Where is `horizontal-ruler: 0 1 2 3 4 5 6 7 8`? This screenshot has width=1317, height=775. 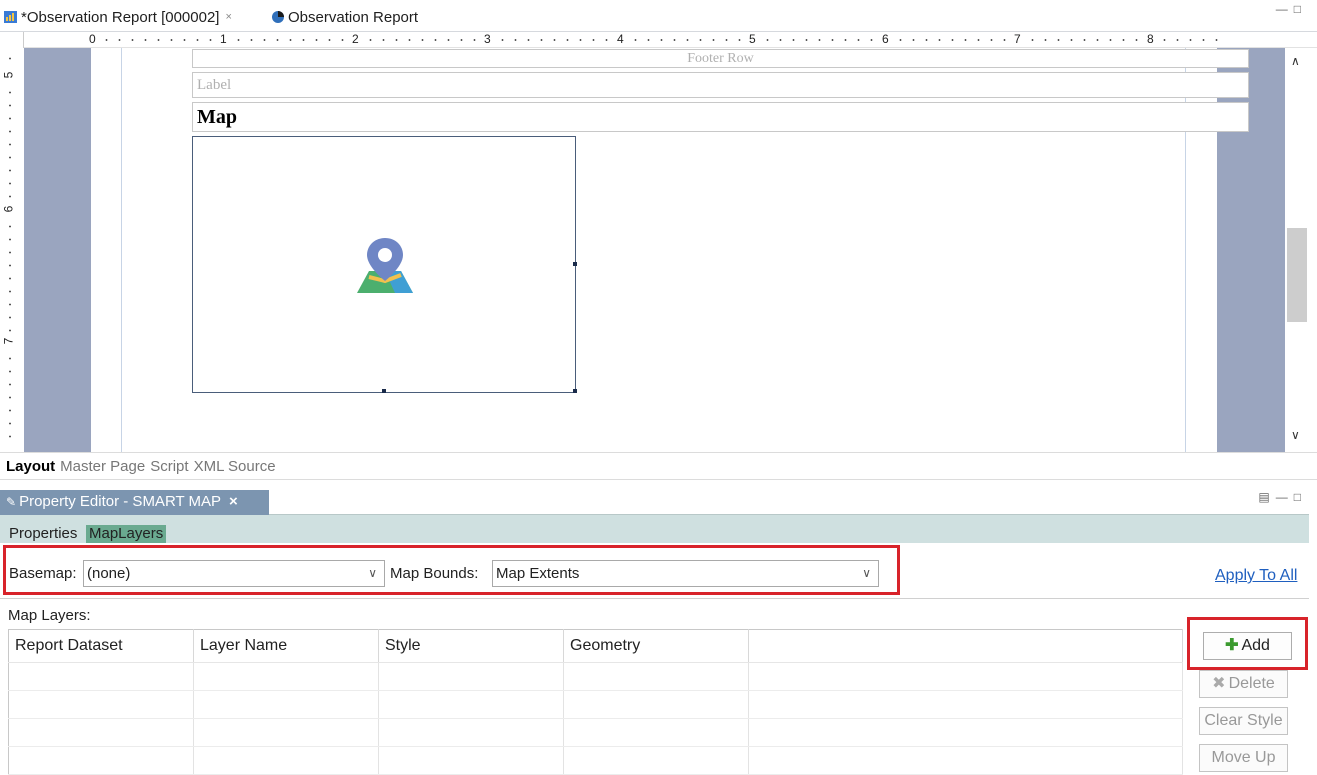
horizontal-ruler: 0 1 2 3 4 5 6 7 8 is located at coordinates (658, 40).